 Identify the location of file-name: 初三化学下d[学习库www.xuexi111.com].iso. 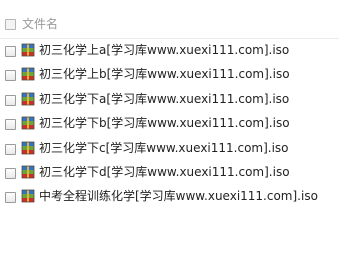
(164, 172).